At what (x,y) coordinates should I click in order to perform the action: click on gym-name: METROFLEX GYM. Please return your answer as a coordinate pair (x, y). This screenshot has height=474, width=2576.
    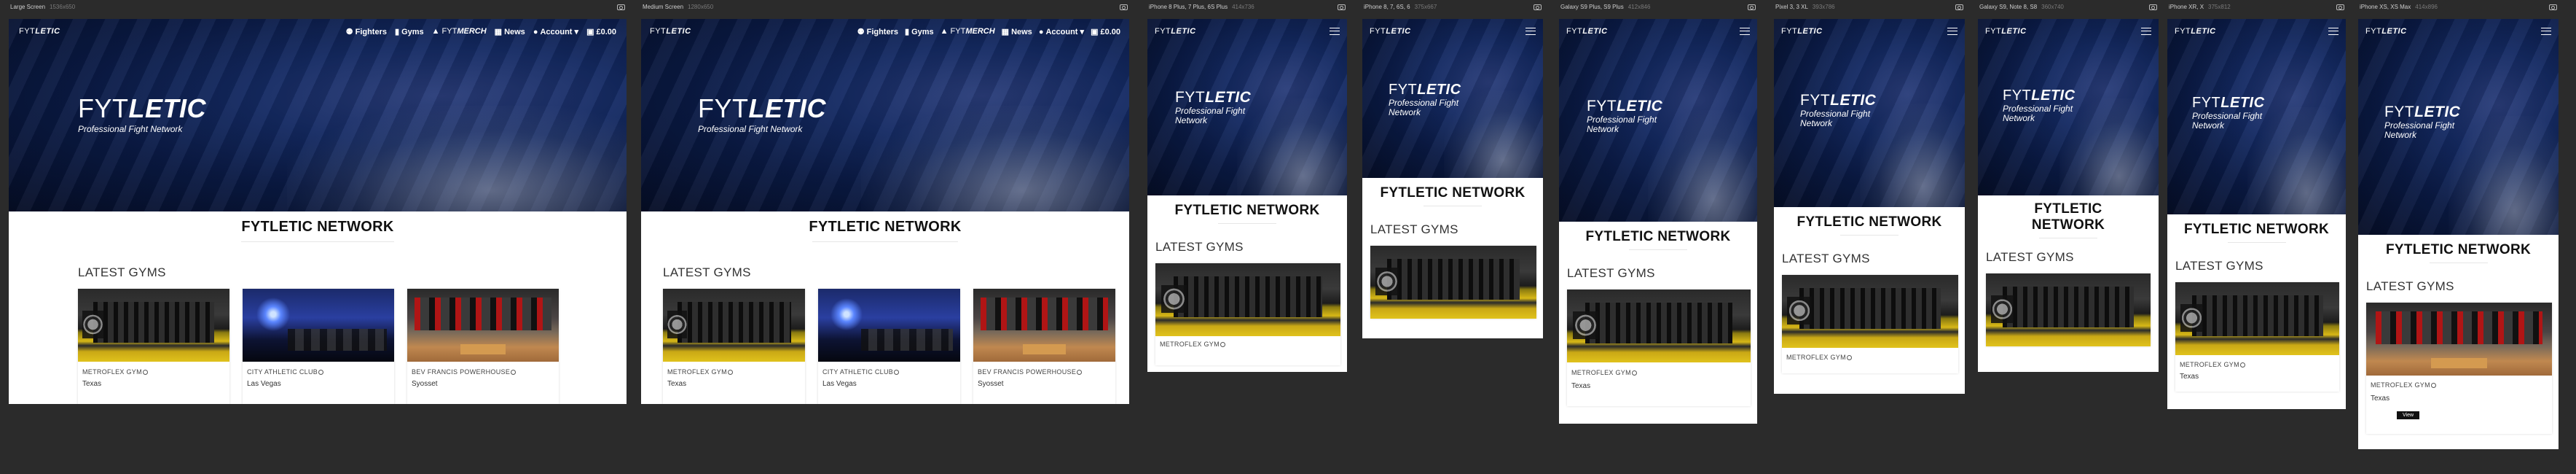
    Looking at the image, I should click on (2257, 364).